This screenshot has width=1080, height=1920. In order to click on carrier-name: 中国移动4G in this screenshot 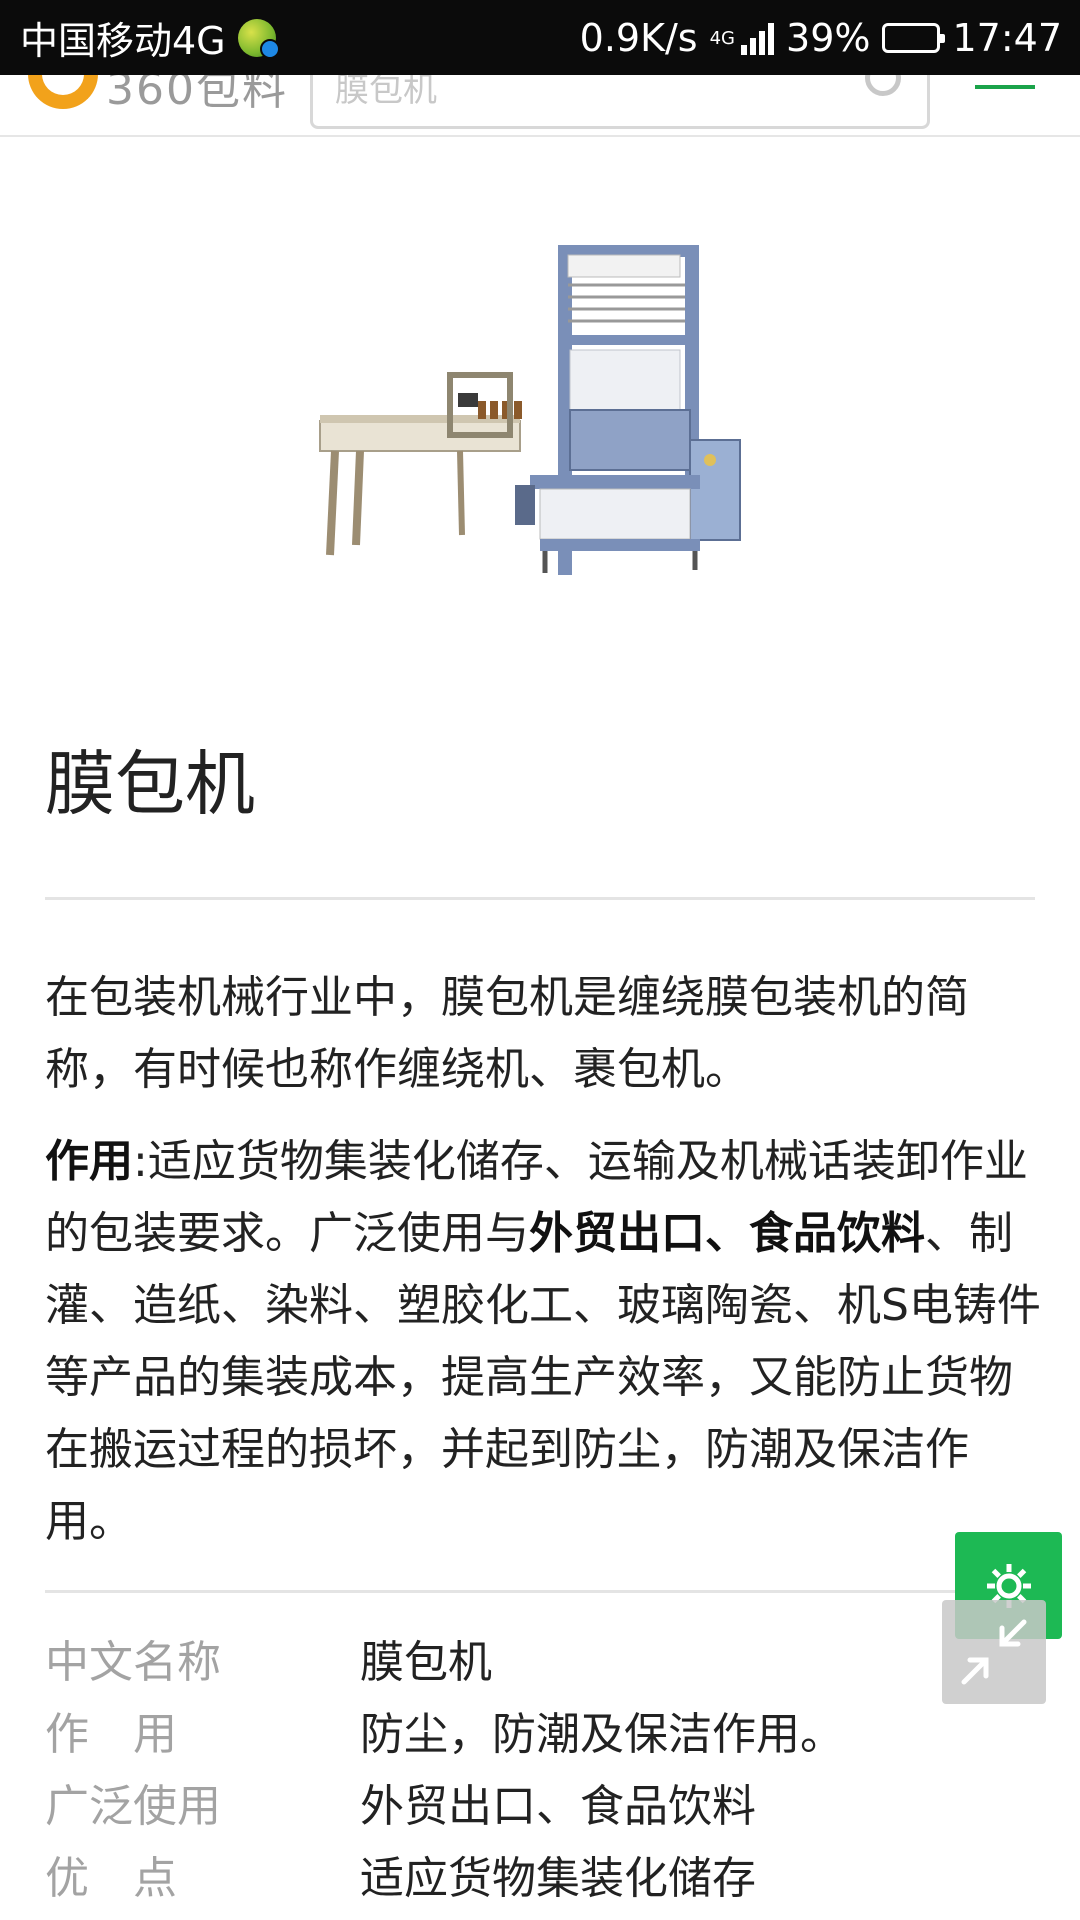, I will do `click(123, 41)`.